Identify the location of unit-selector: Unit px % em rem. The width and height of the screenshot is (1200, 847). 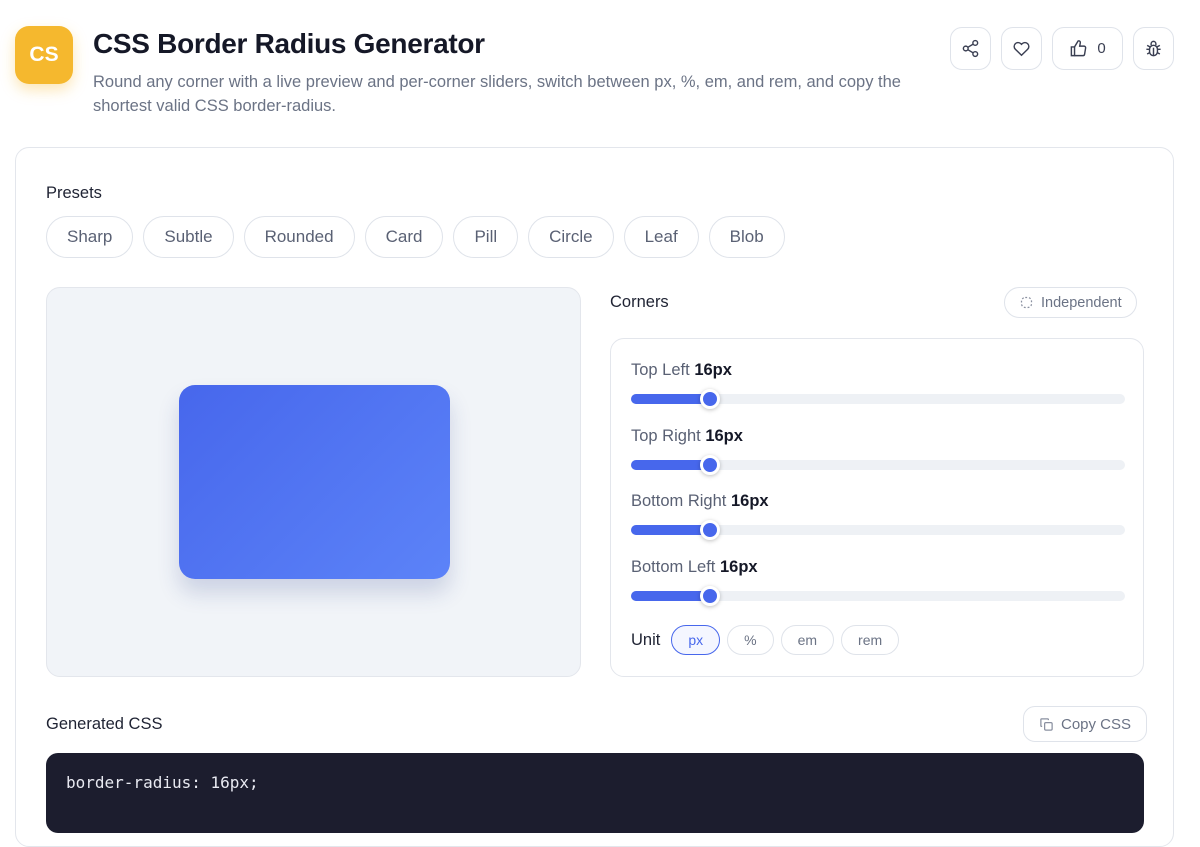
(765, 640).